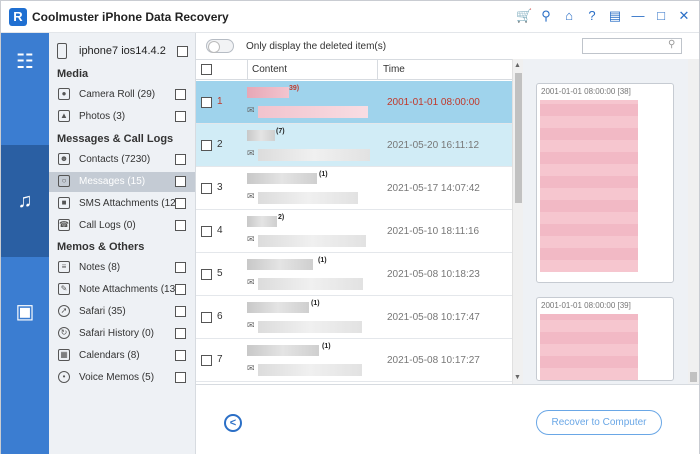 This screenshot has width=700, height=454. What do you see at coordinates (25, 61) in the screenshot?
I see `rail-device-recovery: ☷` at bounding box center [25, 61].